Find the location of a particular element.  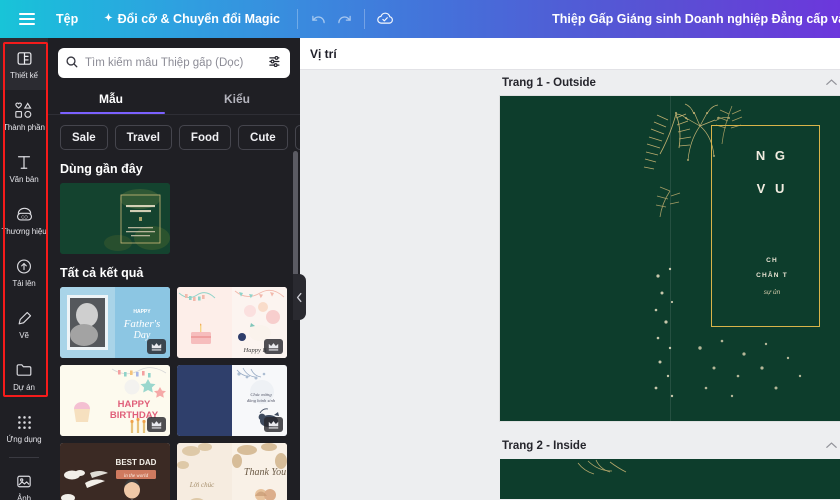

collapse-panel-button is located at coordinates (299, 297).